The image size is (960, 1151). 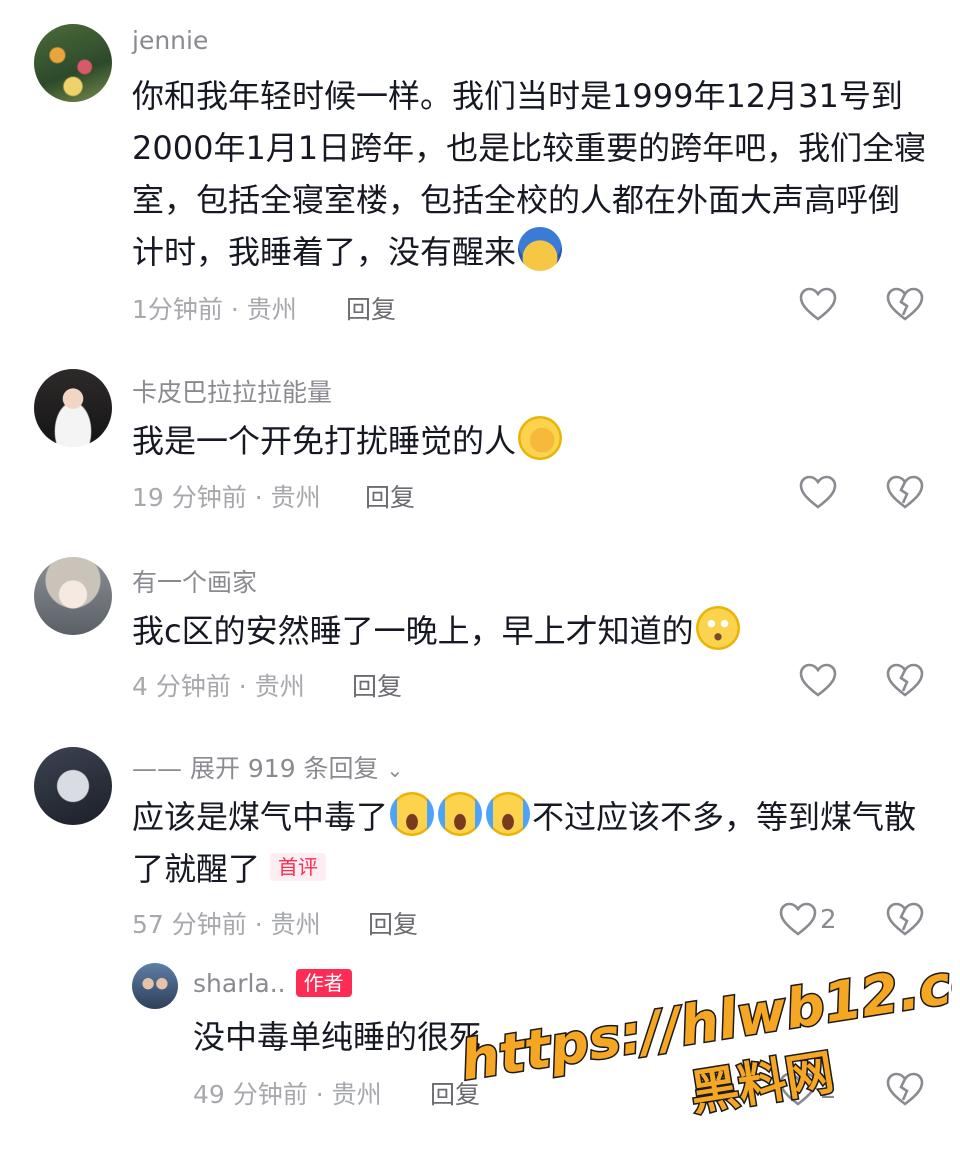 I want to click on chevron-down-icon: ⌄, so click(x=395, y=770).